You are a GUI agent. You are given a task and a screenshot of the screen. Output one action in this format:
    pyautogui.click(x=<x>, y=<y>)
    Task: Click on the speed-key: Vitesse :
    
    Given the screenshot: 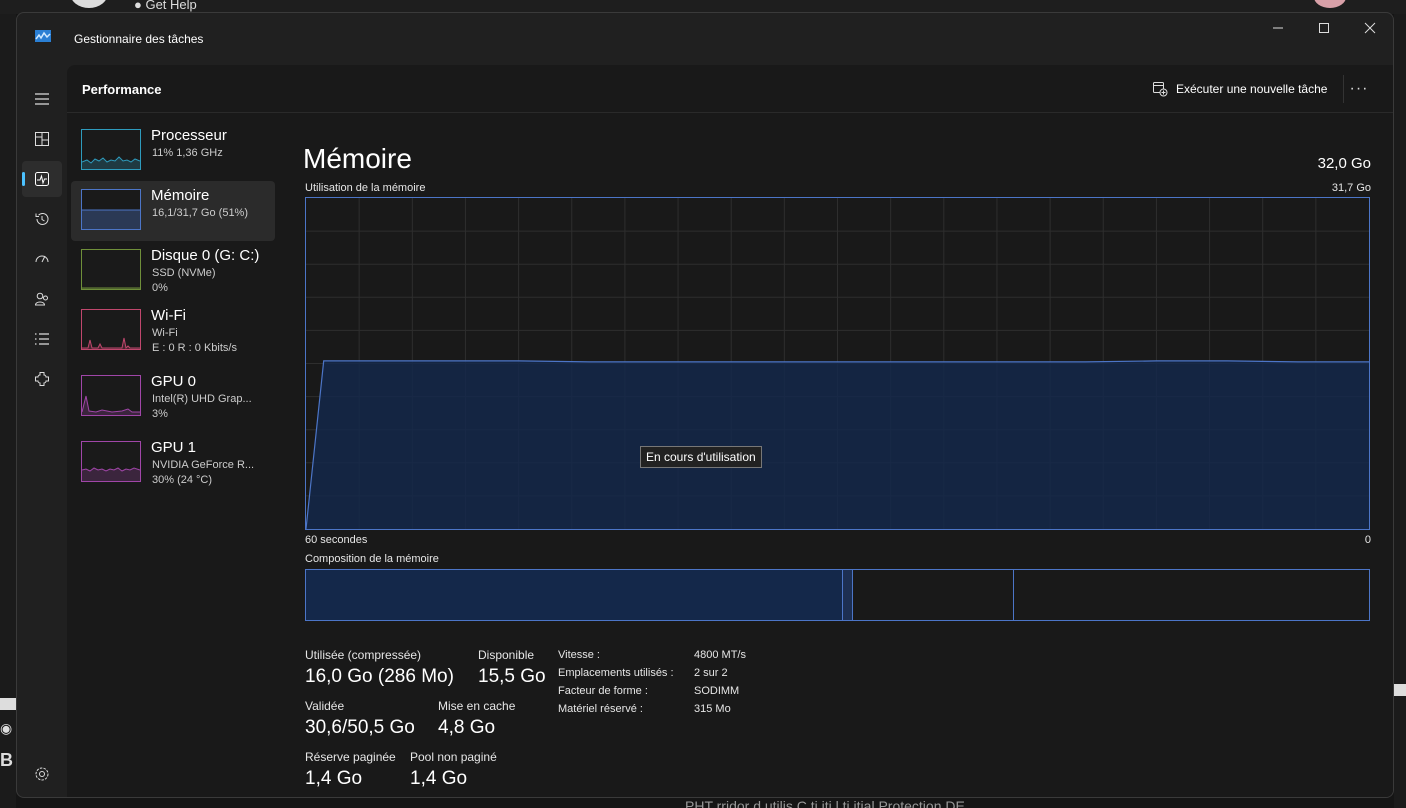 What is the action you would take?
    pyautogui.click(x=579, y=655)
    